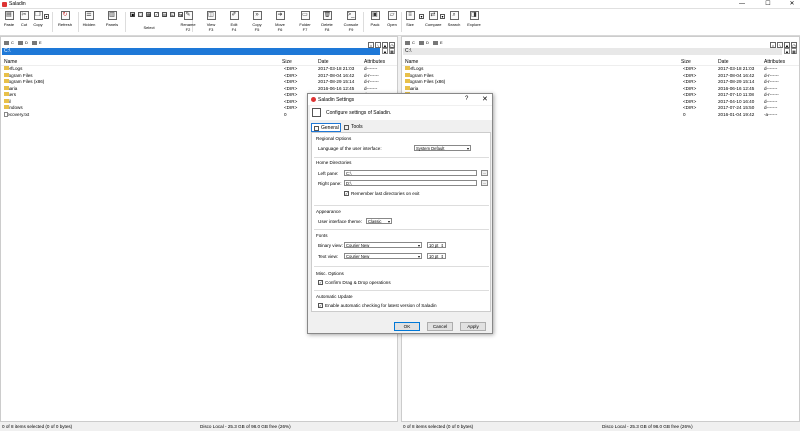  Describe the element at coordinates (351, 21) in the screenshot. I see `toolbar-button-console: >_ Console F9` at that location.